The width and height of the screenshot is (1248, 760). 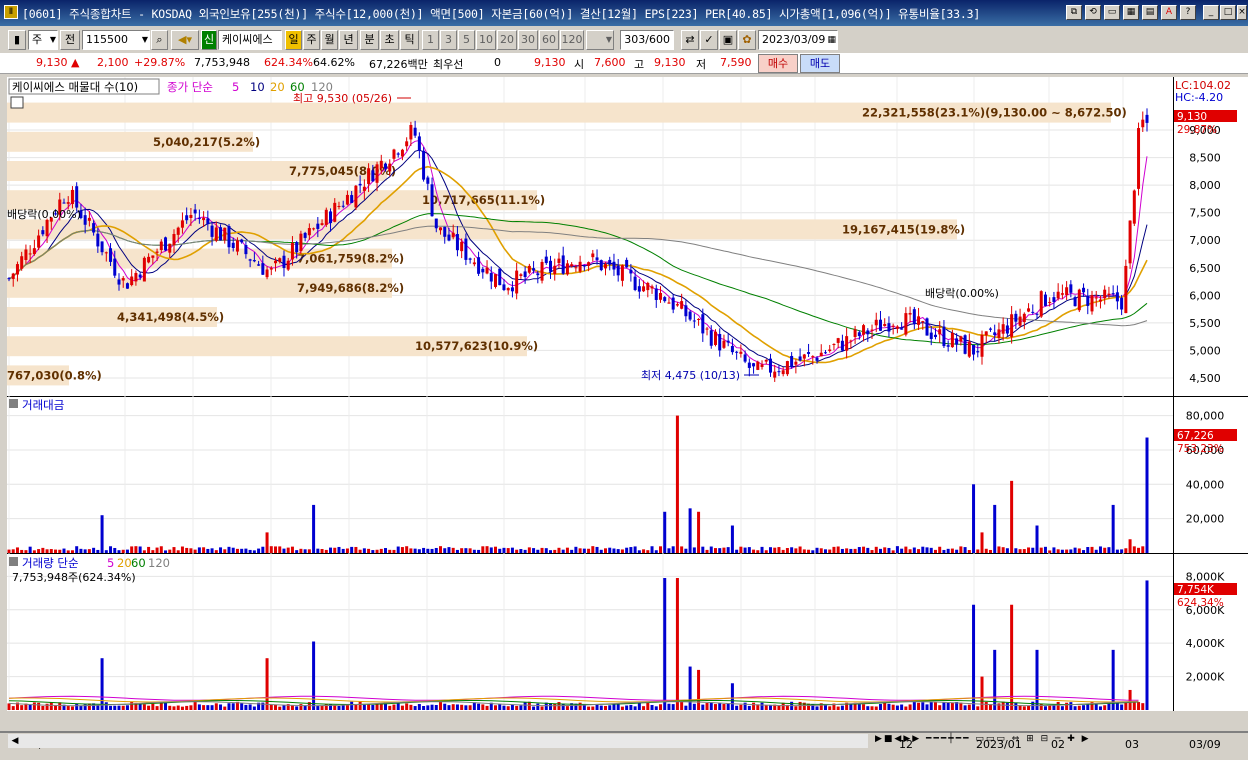 I want to click on period-minute: 분, so click(x=369, y=40).